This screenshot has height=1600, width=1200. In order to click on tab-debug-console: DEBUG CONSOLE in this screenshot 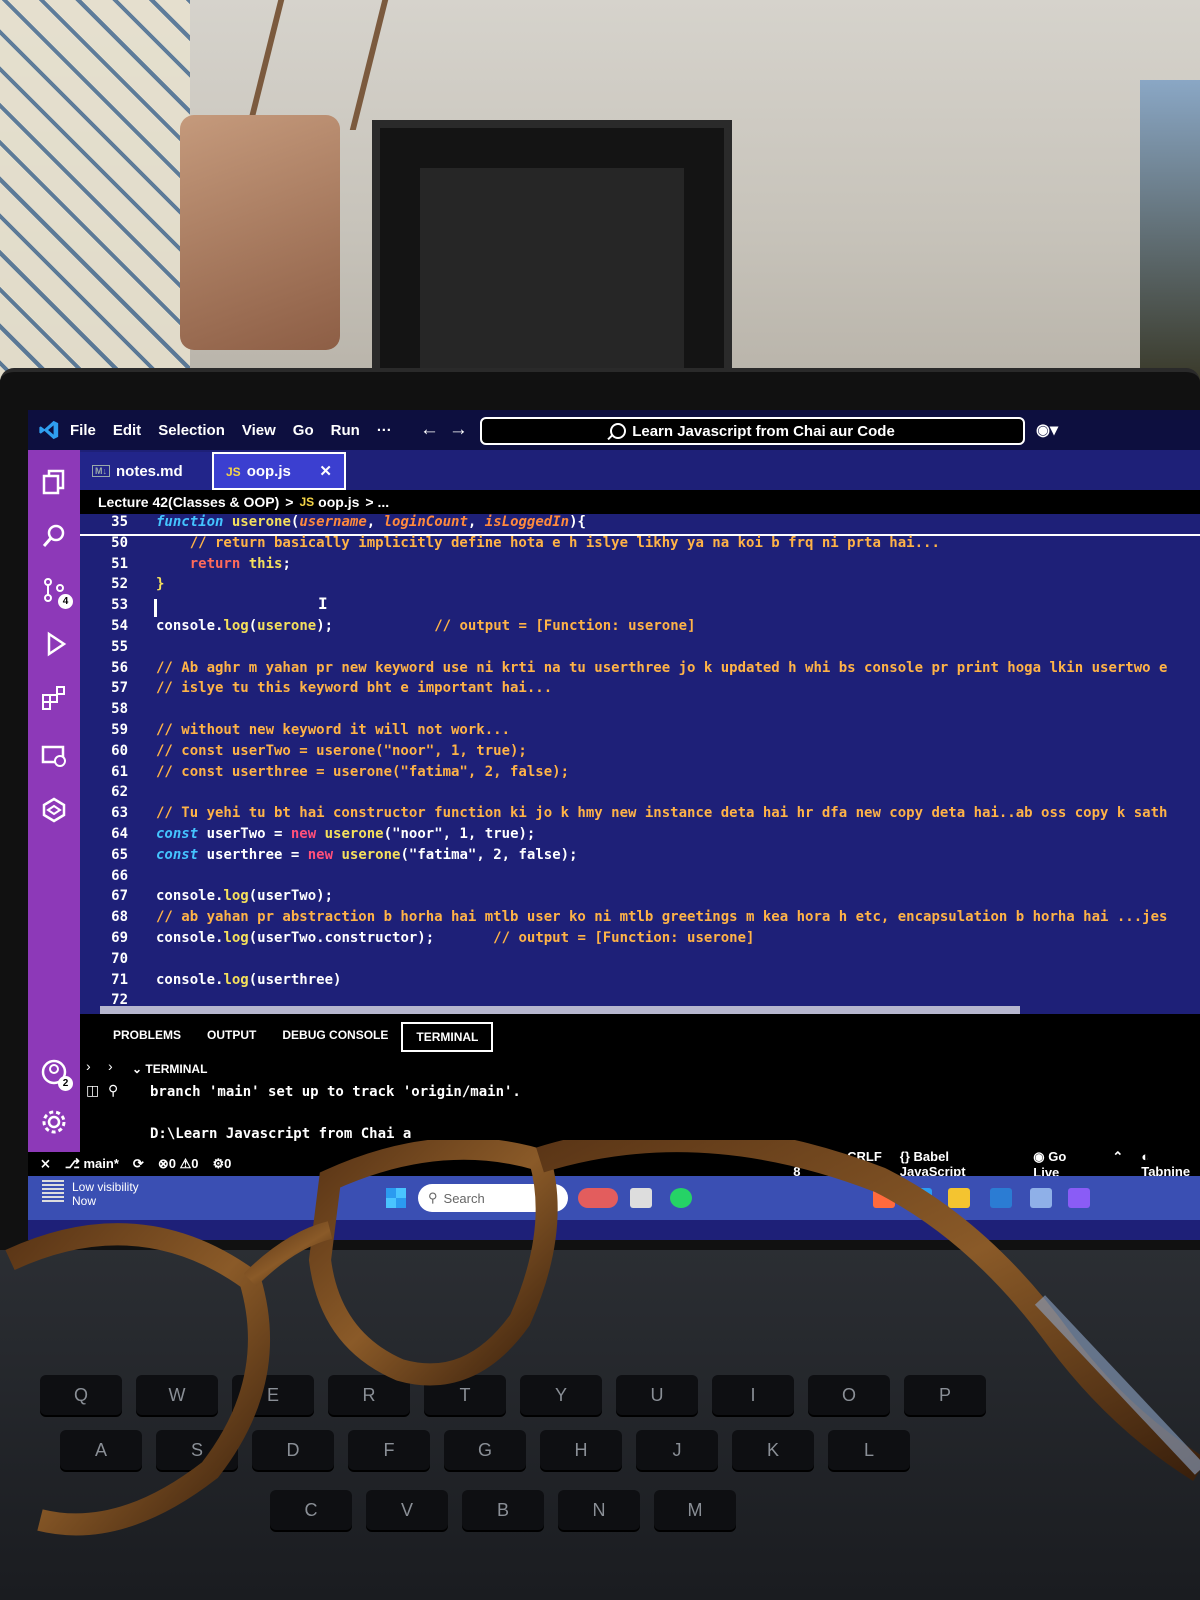, I will do `click(335, 1037)`.